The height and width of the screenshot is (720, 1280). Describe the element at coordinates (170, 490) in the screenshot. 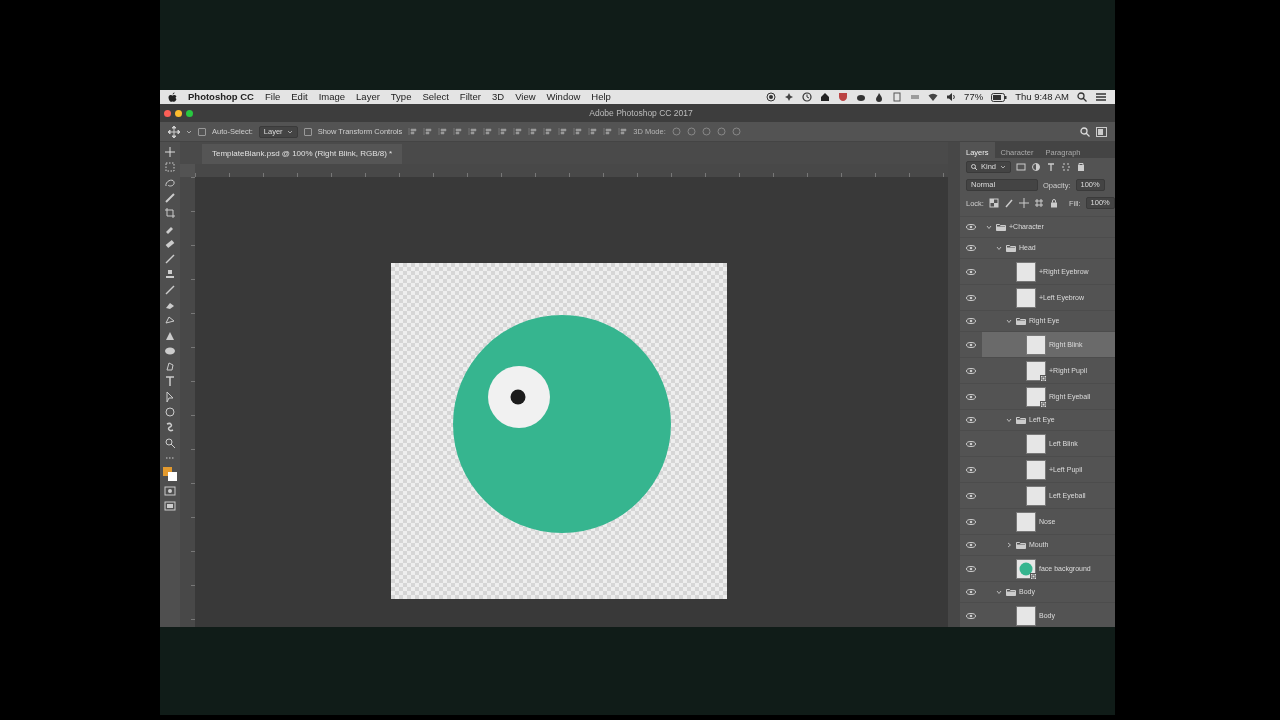

I see `quick-mask-icon` at that location.